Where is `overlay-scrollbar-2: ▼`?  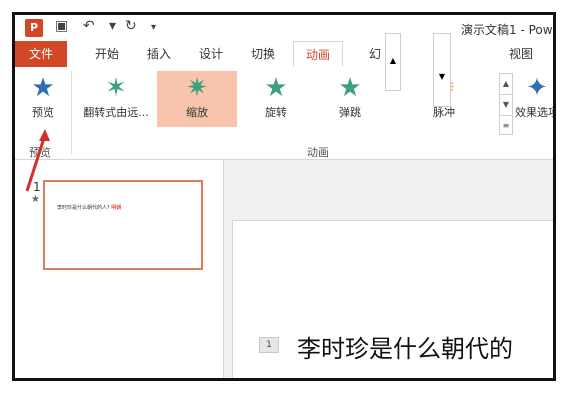 overlay-scrollbar-2: ▼ is located at coordinates (442, 70).